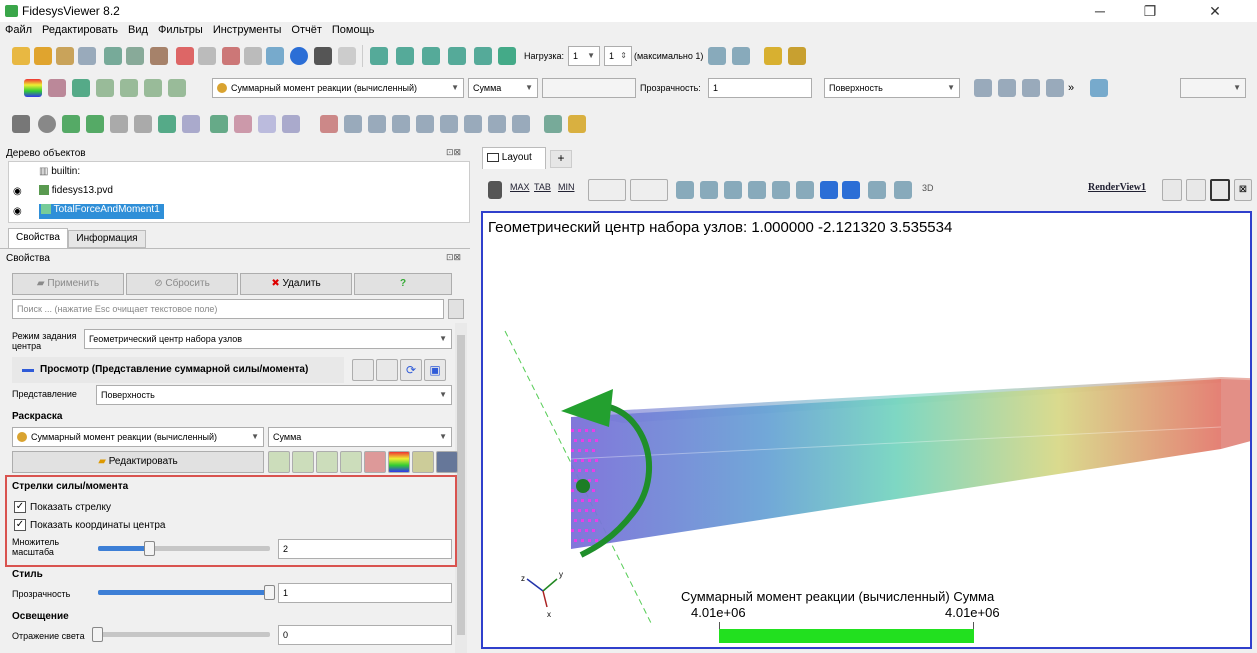 This screenshot has height=653, width=1257. Describe the element at coordinates (607, 190) in the screenshot. I see `select-cells-button` at that location.